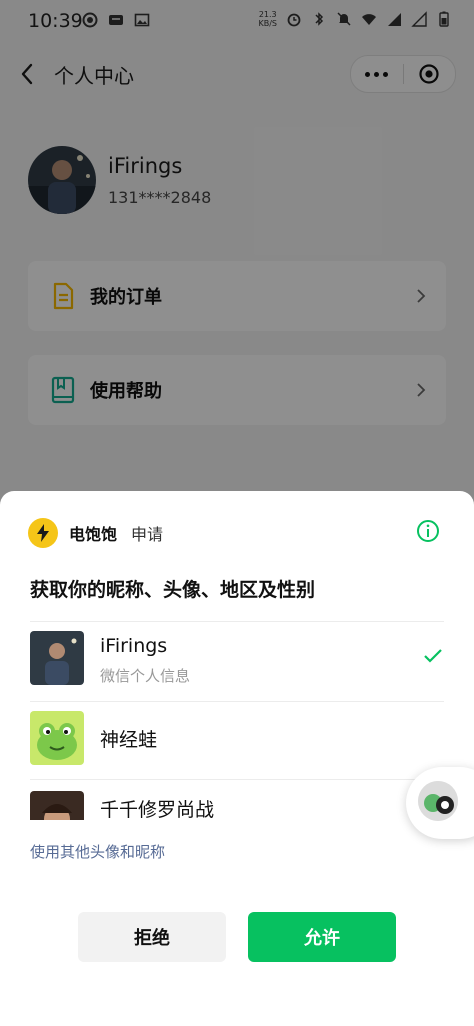  I want to click on floating-assistant-button, so click(440, 803).